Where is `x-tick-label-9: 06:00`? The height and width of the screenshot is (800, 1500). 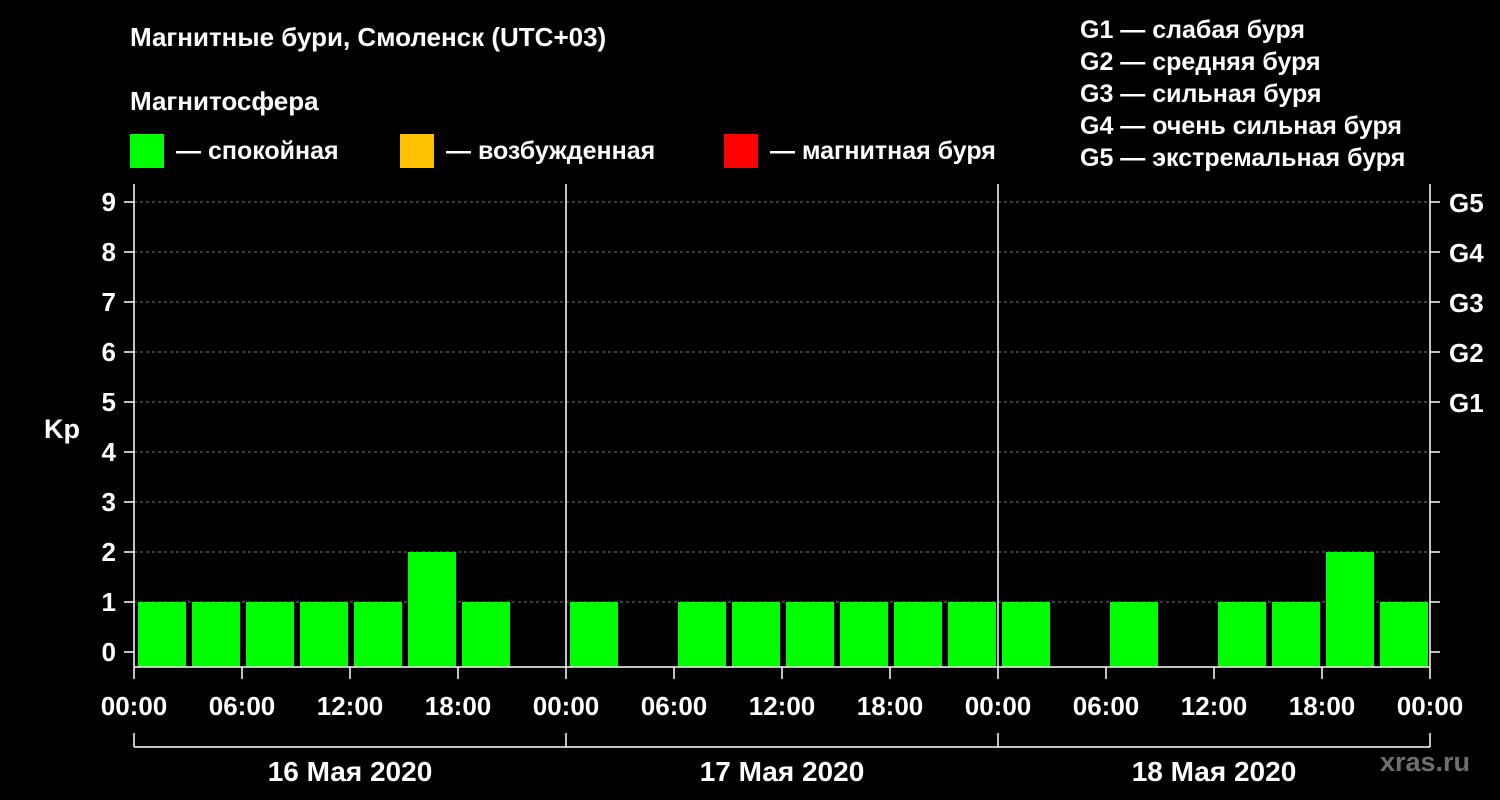
x-tick-label-9: 06:00 is located at coordinates (1106, 706).